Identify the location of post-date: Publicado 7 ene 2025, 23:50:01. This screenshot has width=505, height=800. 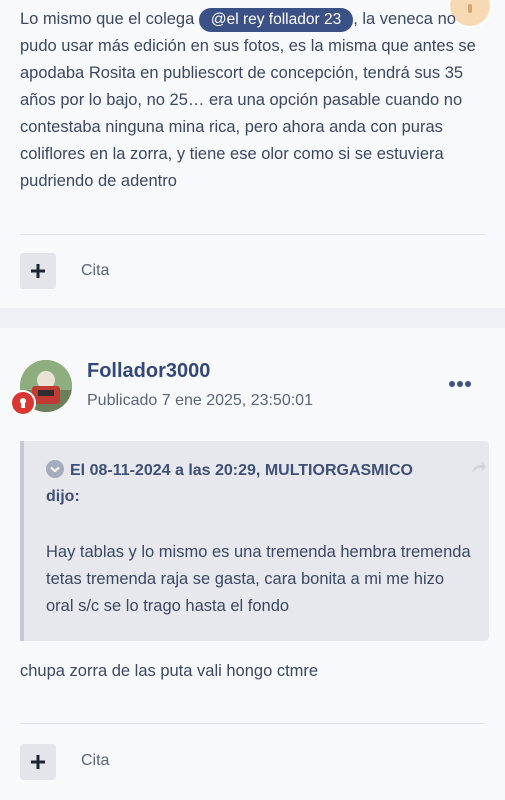
(200, 401).